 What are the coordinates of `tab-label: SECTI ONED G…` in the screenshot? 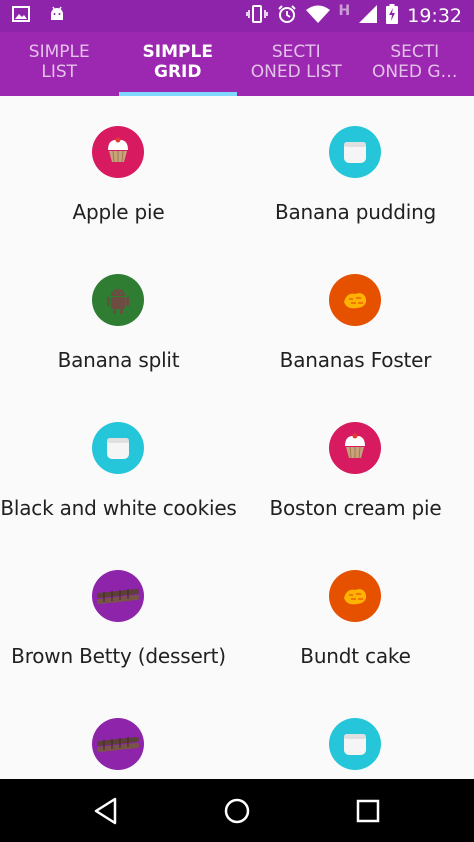 It's located at (414, 62).